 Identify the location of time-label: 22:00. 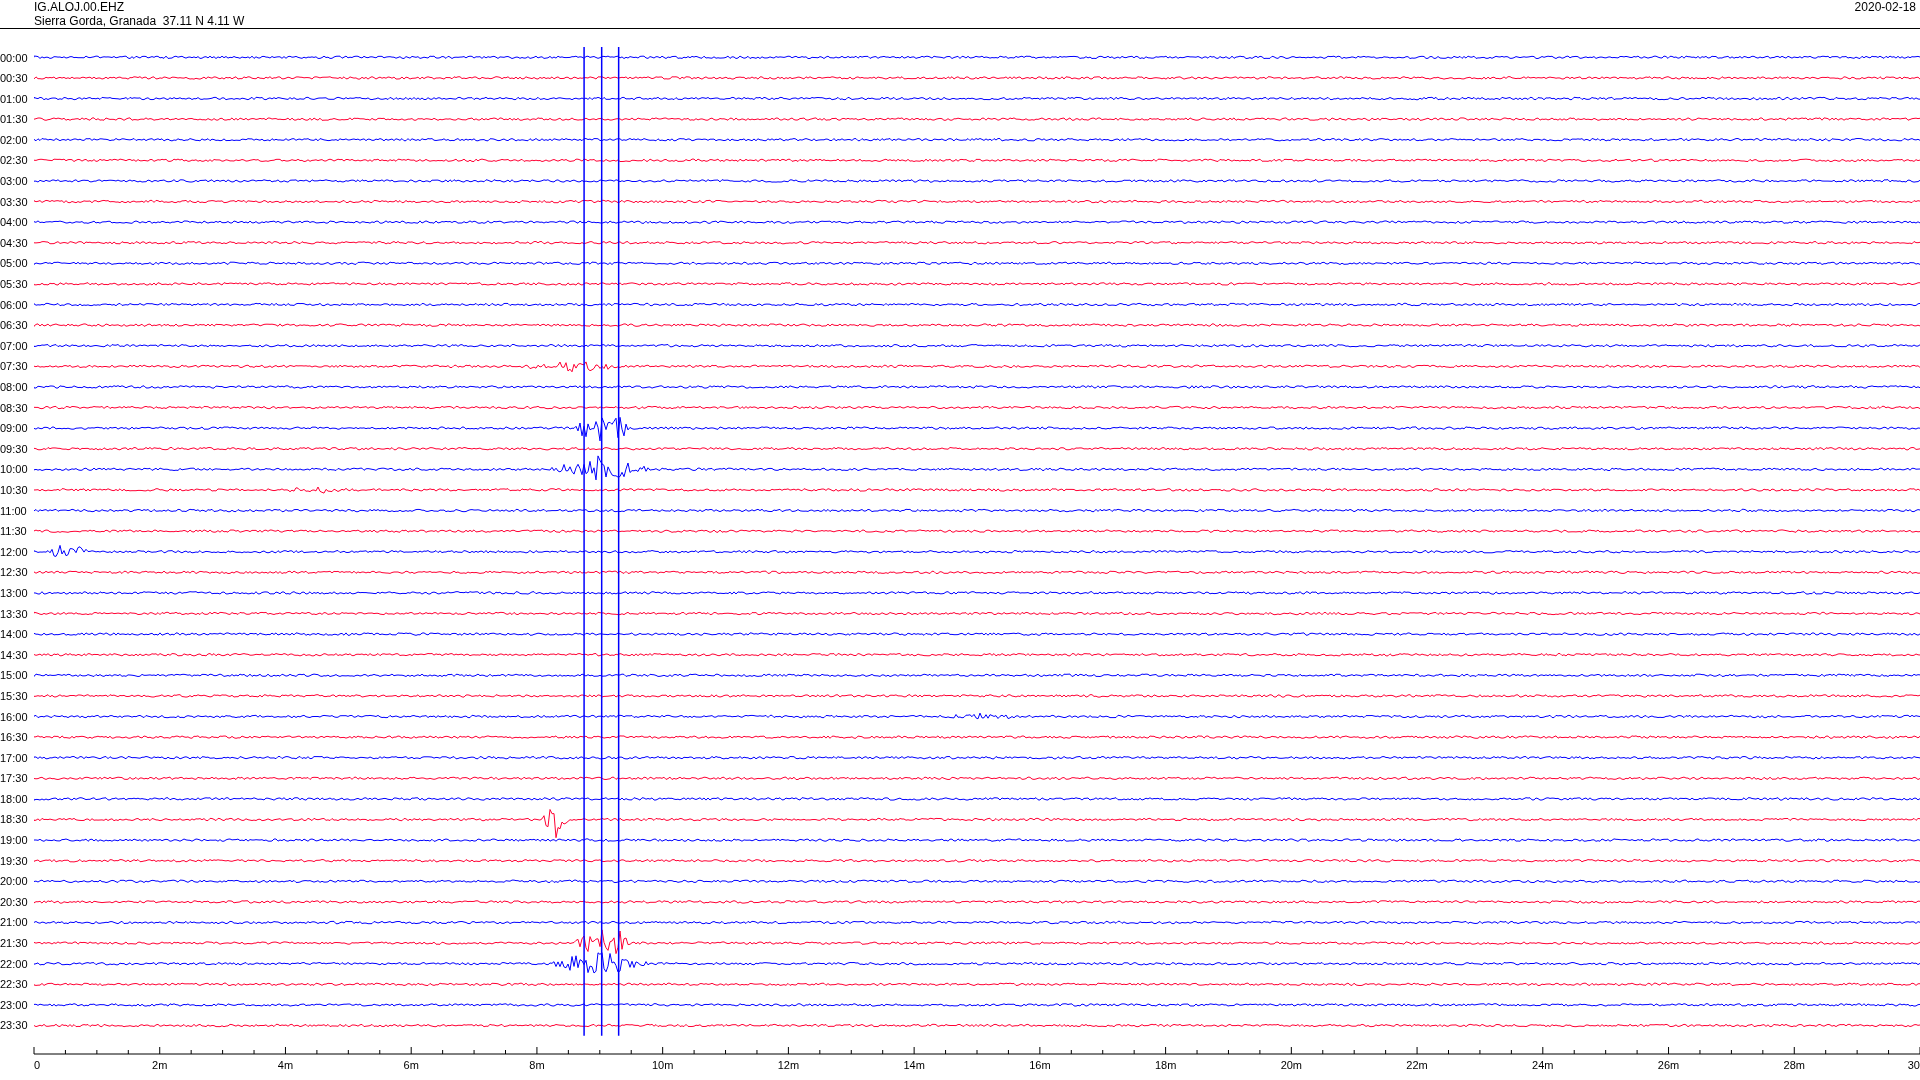
(14, 963).